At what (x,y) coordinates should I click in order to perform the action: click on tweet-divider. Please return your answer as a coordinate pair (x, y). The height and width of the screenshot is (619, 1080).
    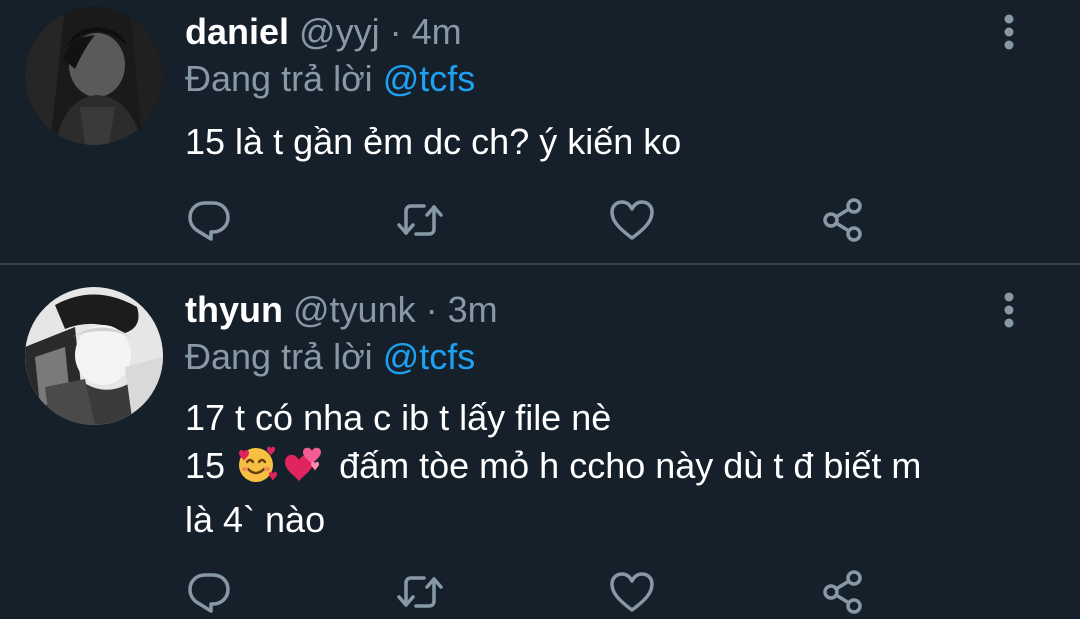
    Looking at the image, I should click on (540, 264).